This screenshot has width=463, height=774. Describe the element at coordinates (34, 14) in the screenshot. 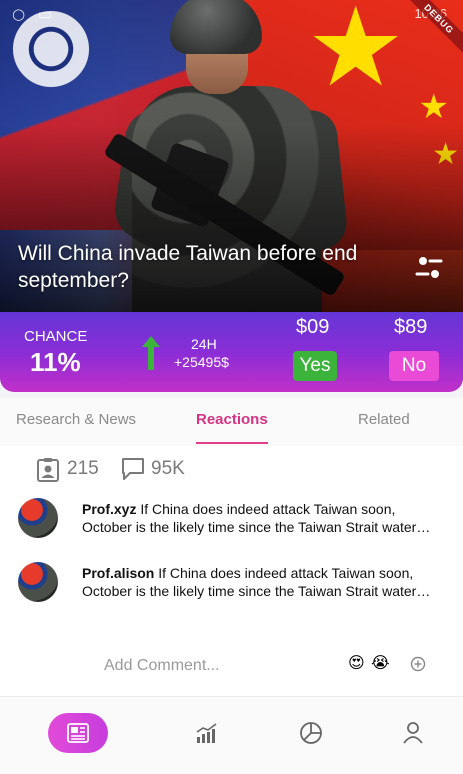

I see `status-icons: ○ ▭` at that location.